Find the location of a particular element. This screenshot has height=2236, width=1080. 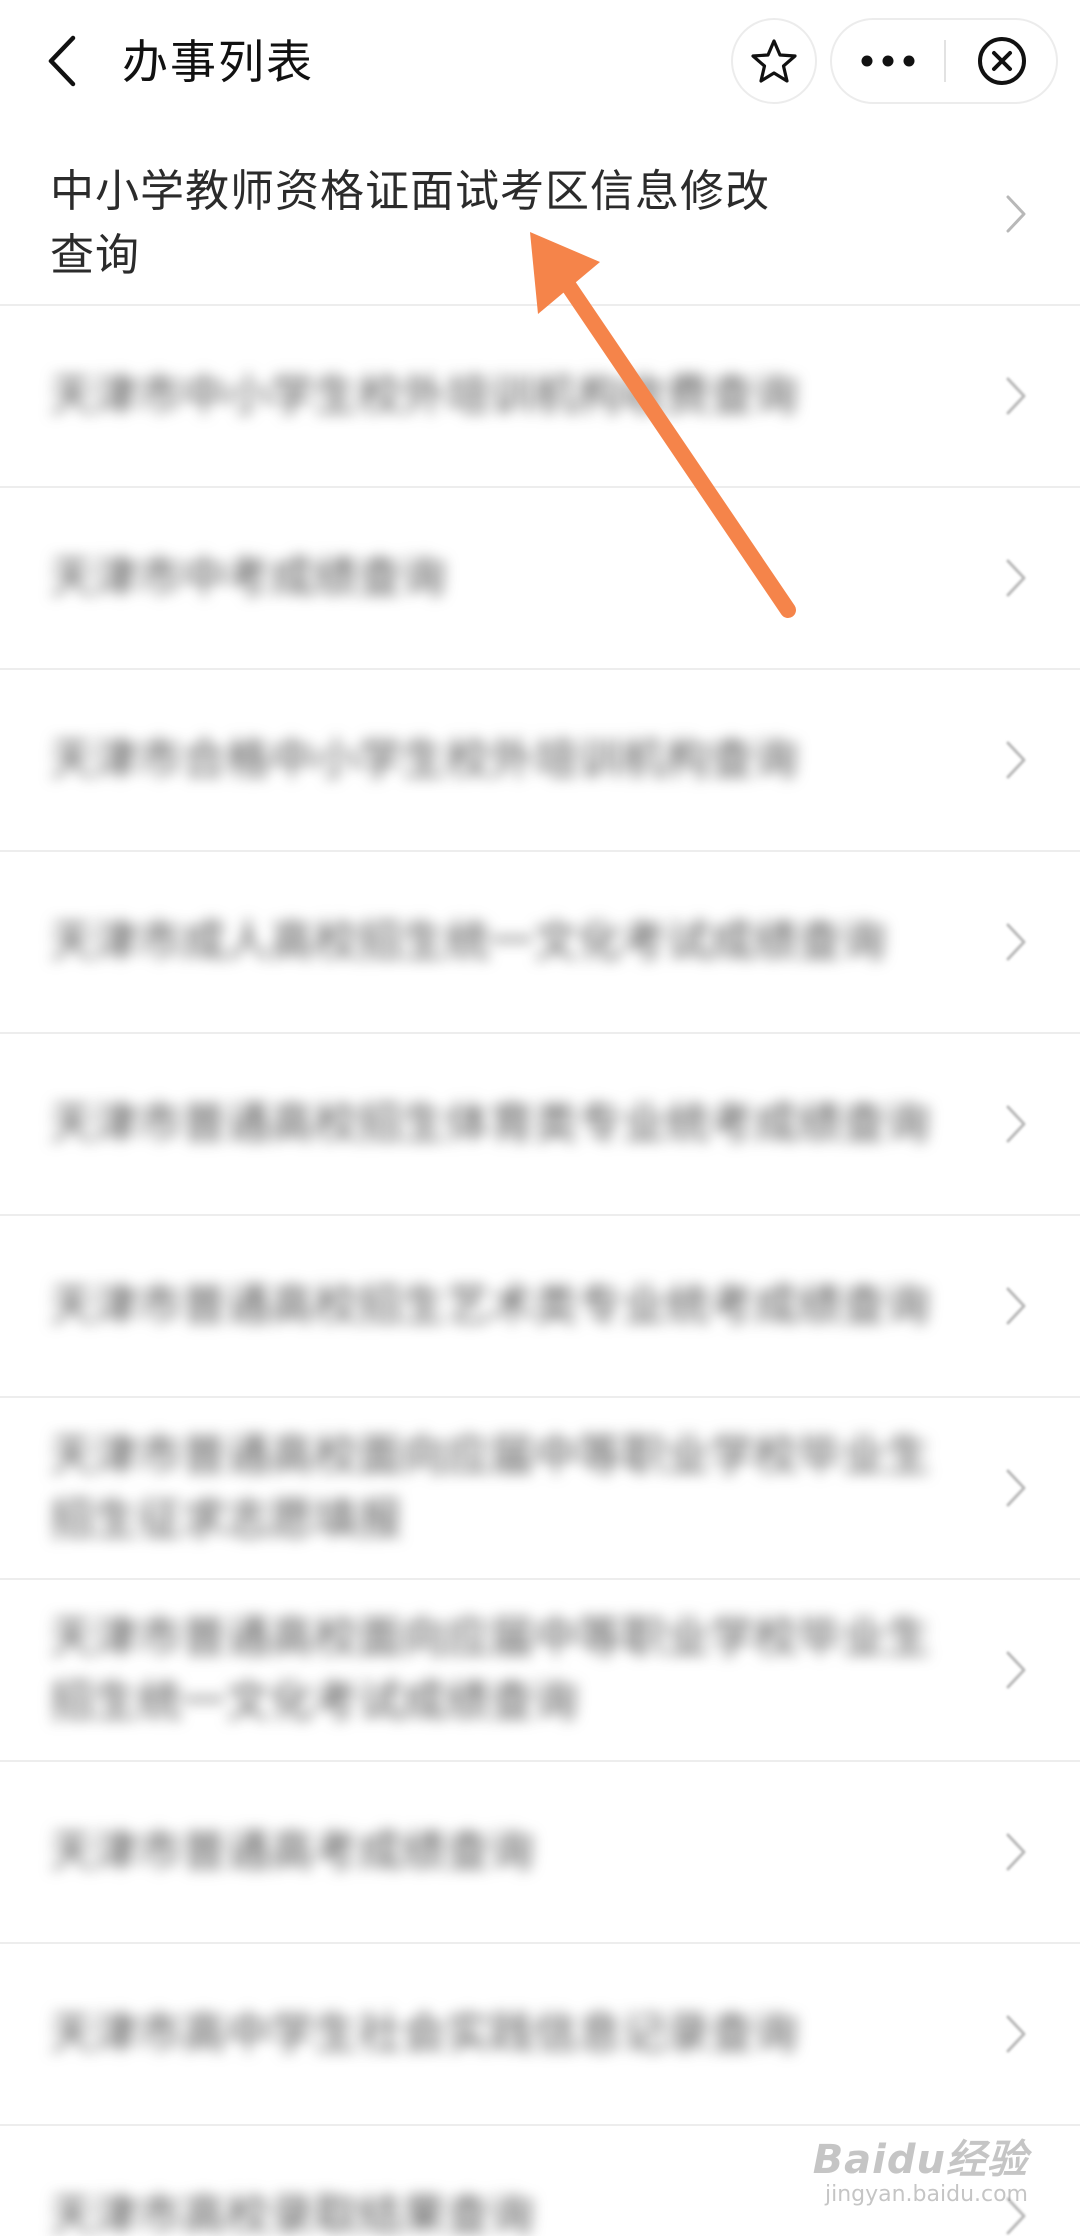

close-button is located at coordinates (1002, 61).